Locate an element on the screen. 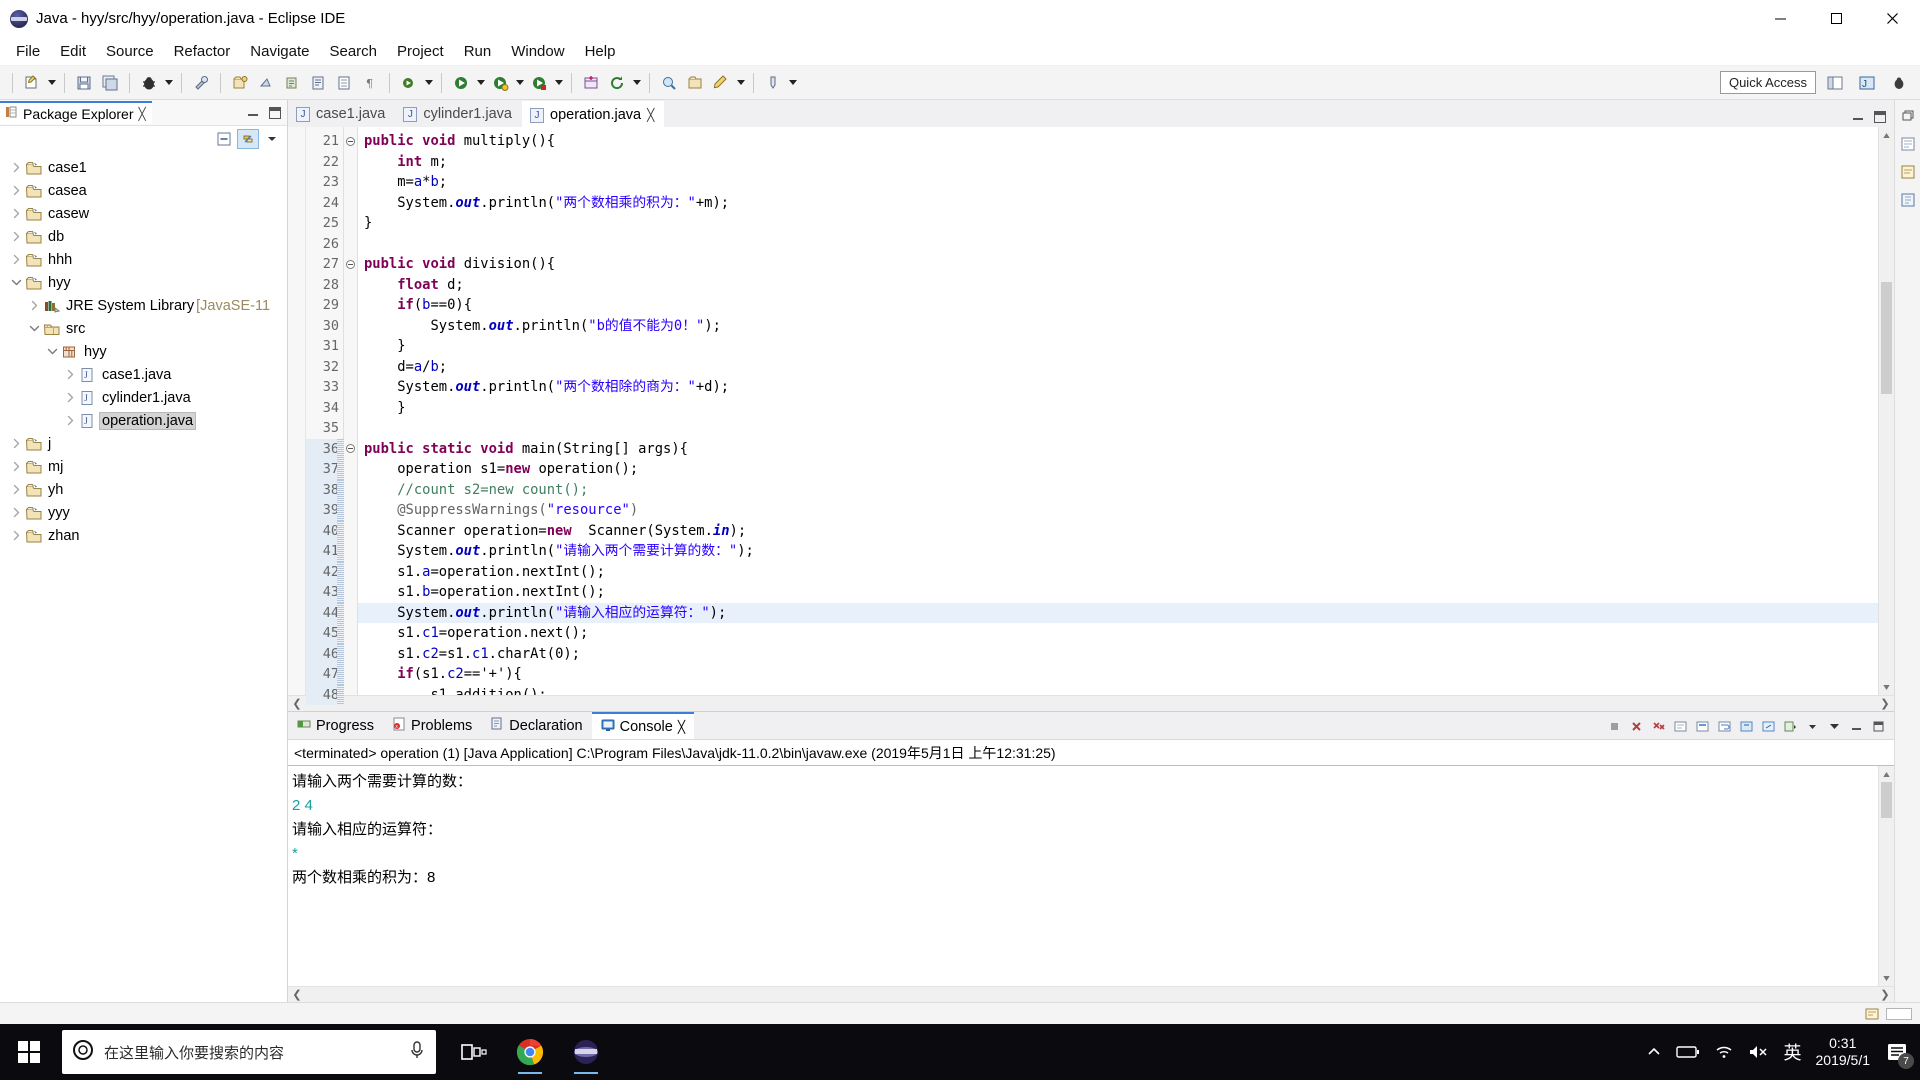 The height and width of the screenshot is (1080, 1920). debug-icon is located at coordinates (149, 83).